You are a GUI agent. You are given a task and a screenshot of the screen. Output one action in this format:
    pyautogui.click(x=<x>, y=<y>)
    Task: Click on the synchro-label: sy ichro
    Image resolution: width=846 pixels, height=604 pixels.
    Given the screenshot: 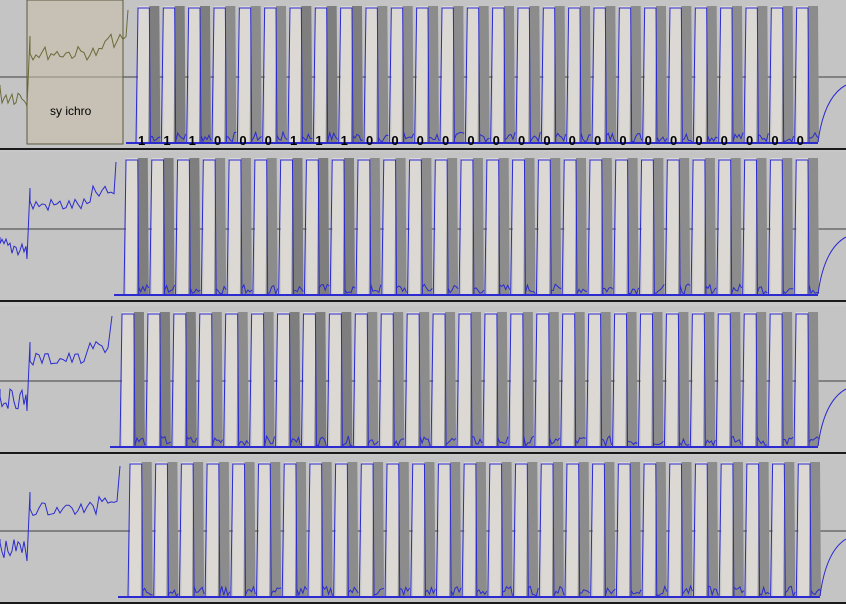 What is the action you would take?
    pyautogui.click(x=71, y=111)
    